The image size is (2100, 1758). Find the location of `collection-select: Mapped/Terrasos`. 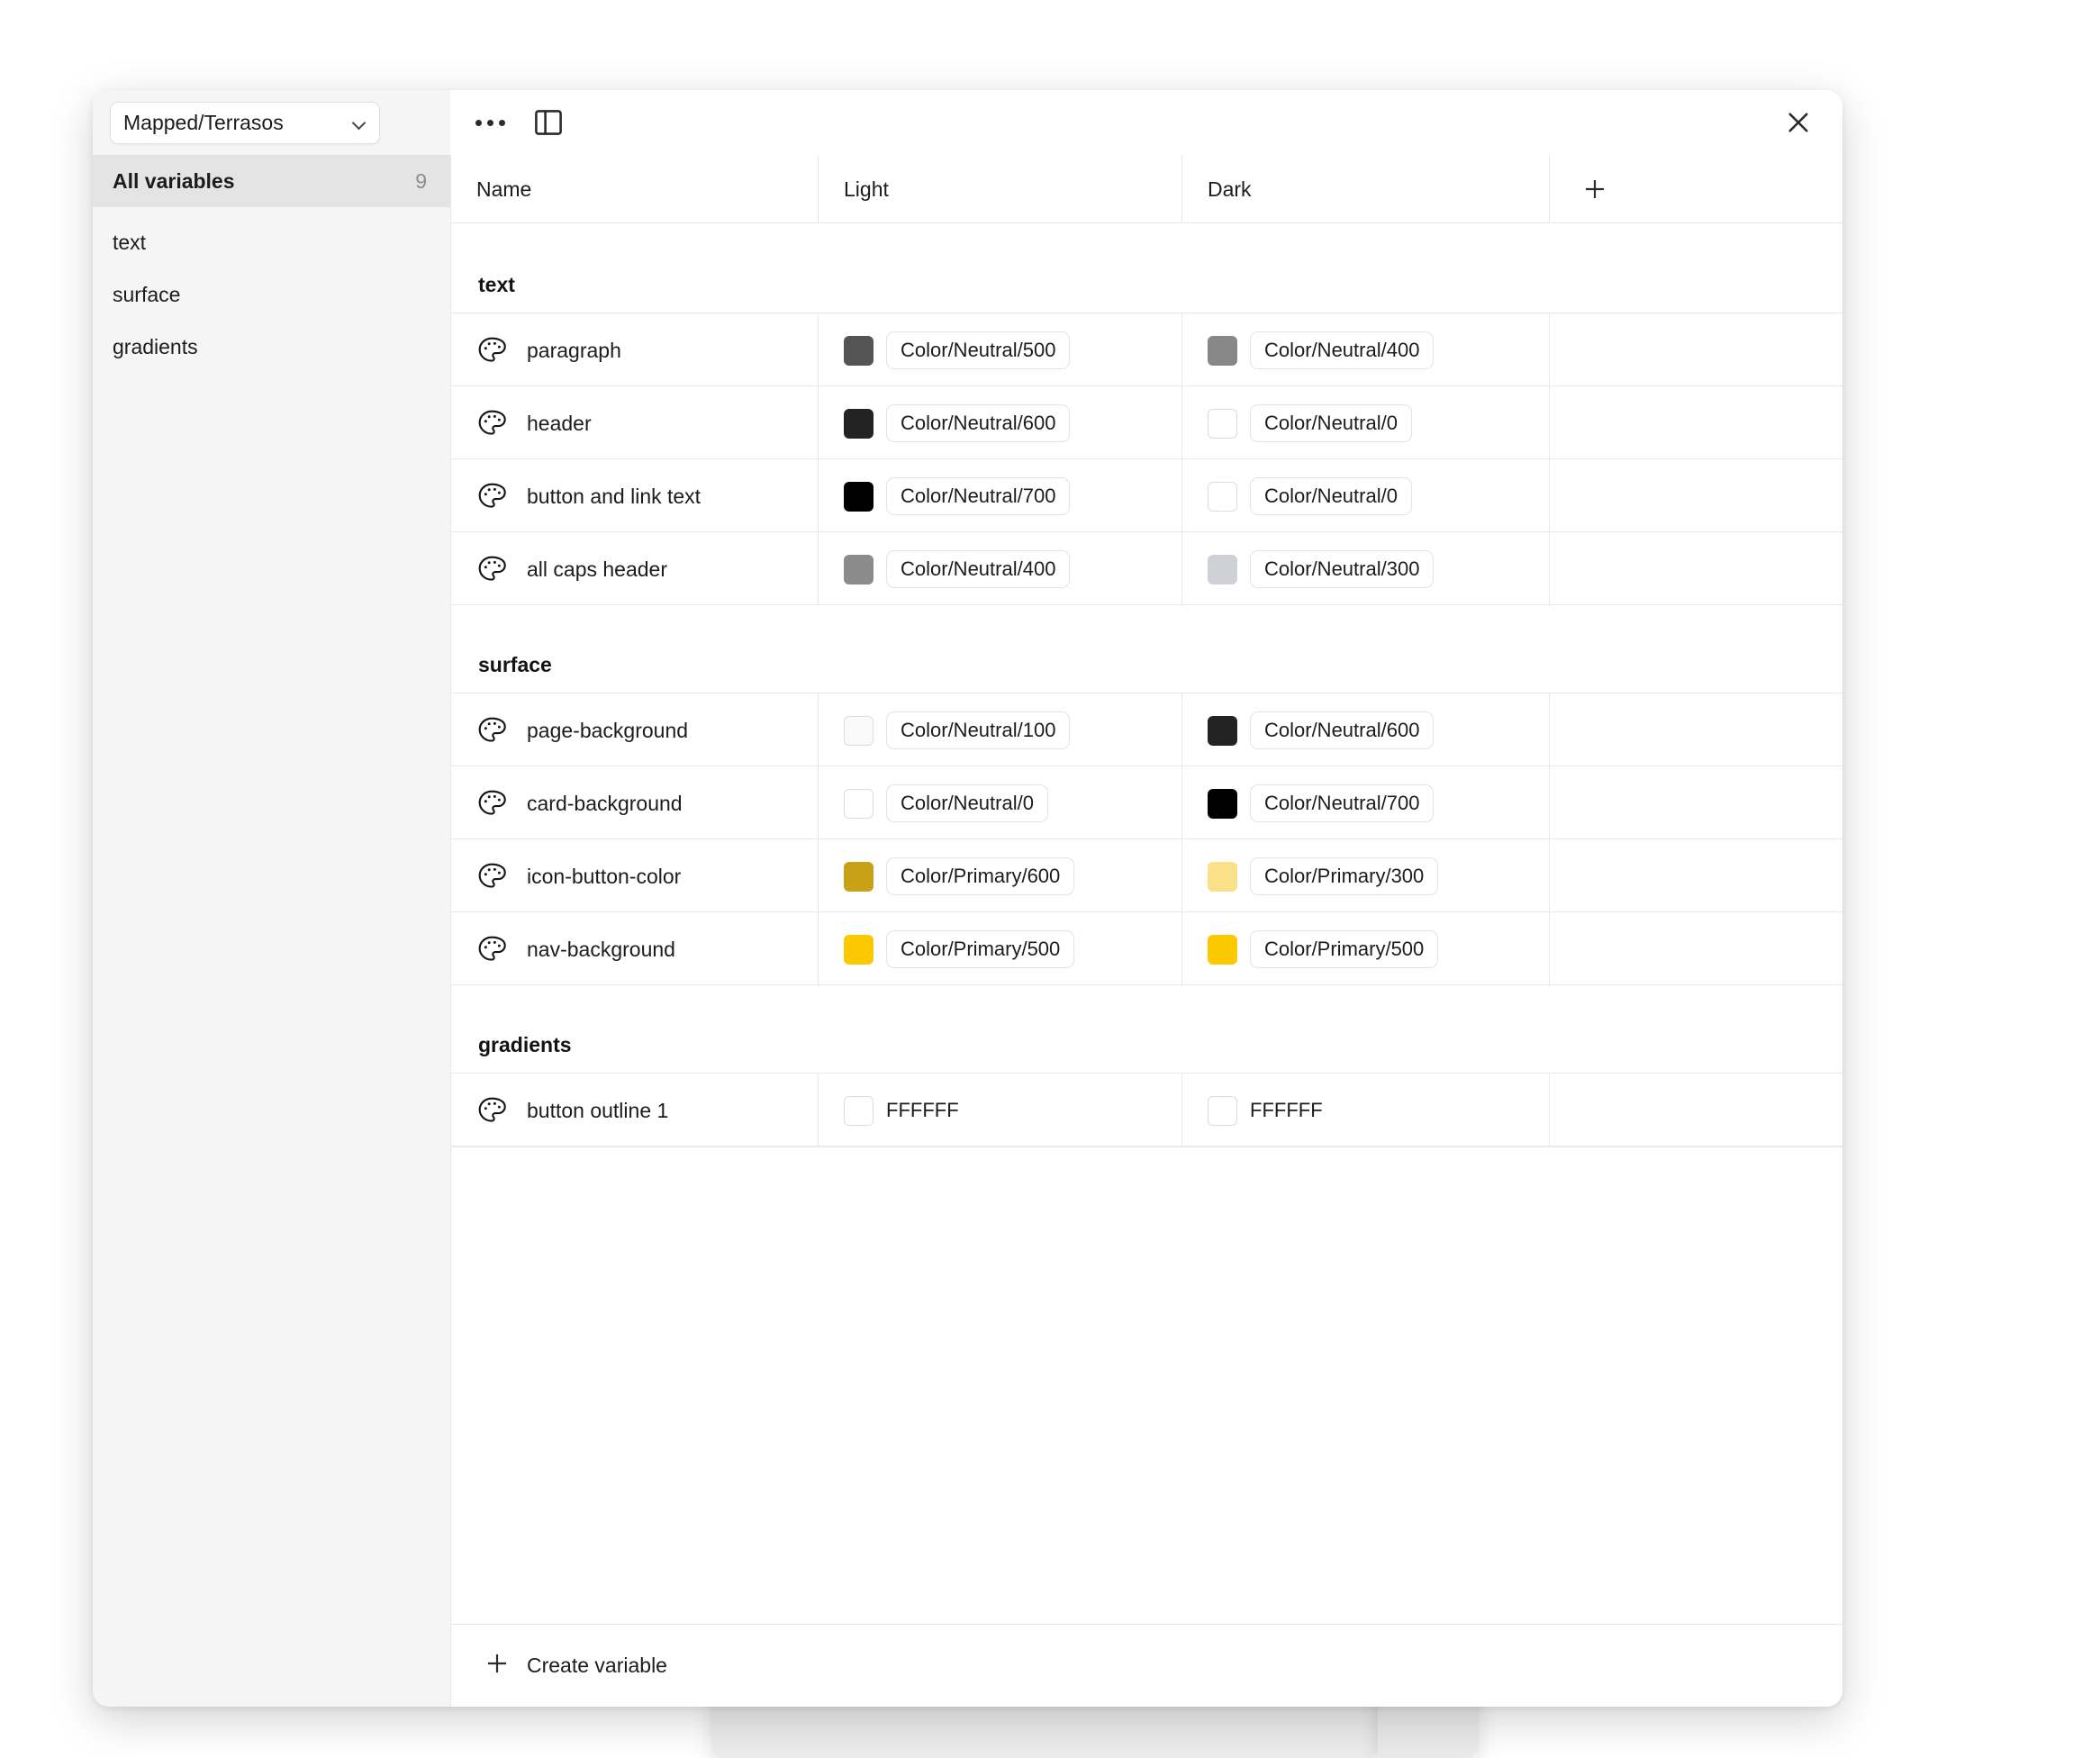

collection-select: Mapped/Terrasos is located at coordinates (245, 122).